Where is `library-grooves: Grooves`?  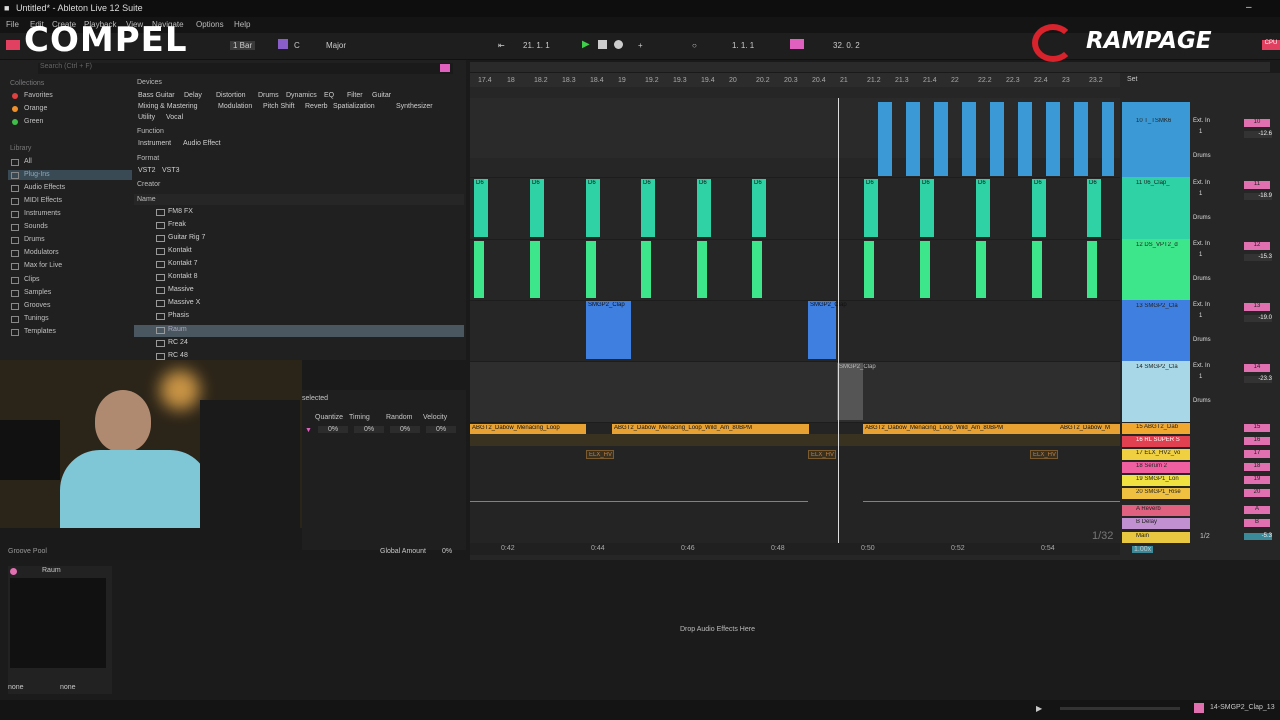
library-grooves: Grooves is located at coordinates (37, 305).